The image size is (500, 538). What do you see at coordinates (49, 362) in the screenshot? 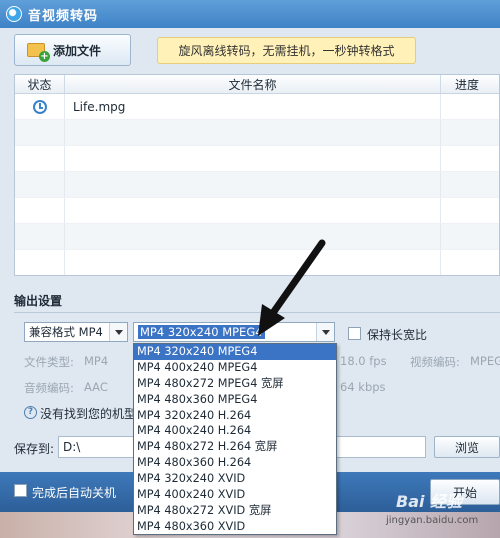
I see `file-type-label: 文件类型:` at bounding box center [49, 362].